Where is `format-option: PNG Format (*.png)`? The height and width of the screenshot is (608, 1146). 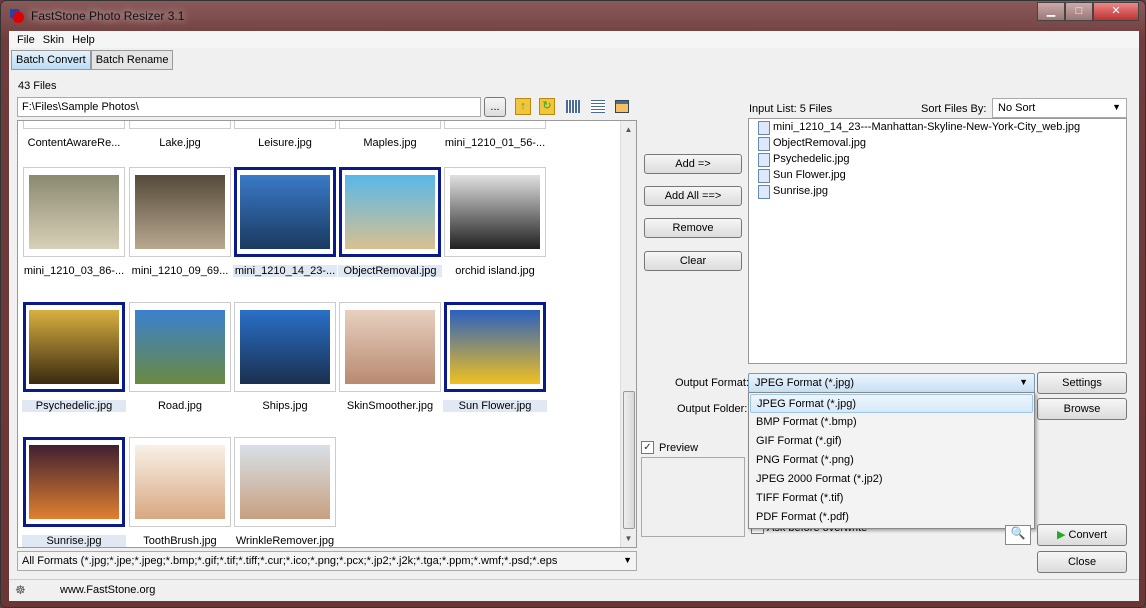 format-option: PNG Format (*.png) is located at coordinates (891, 460).